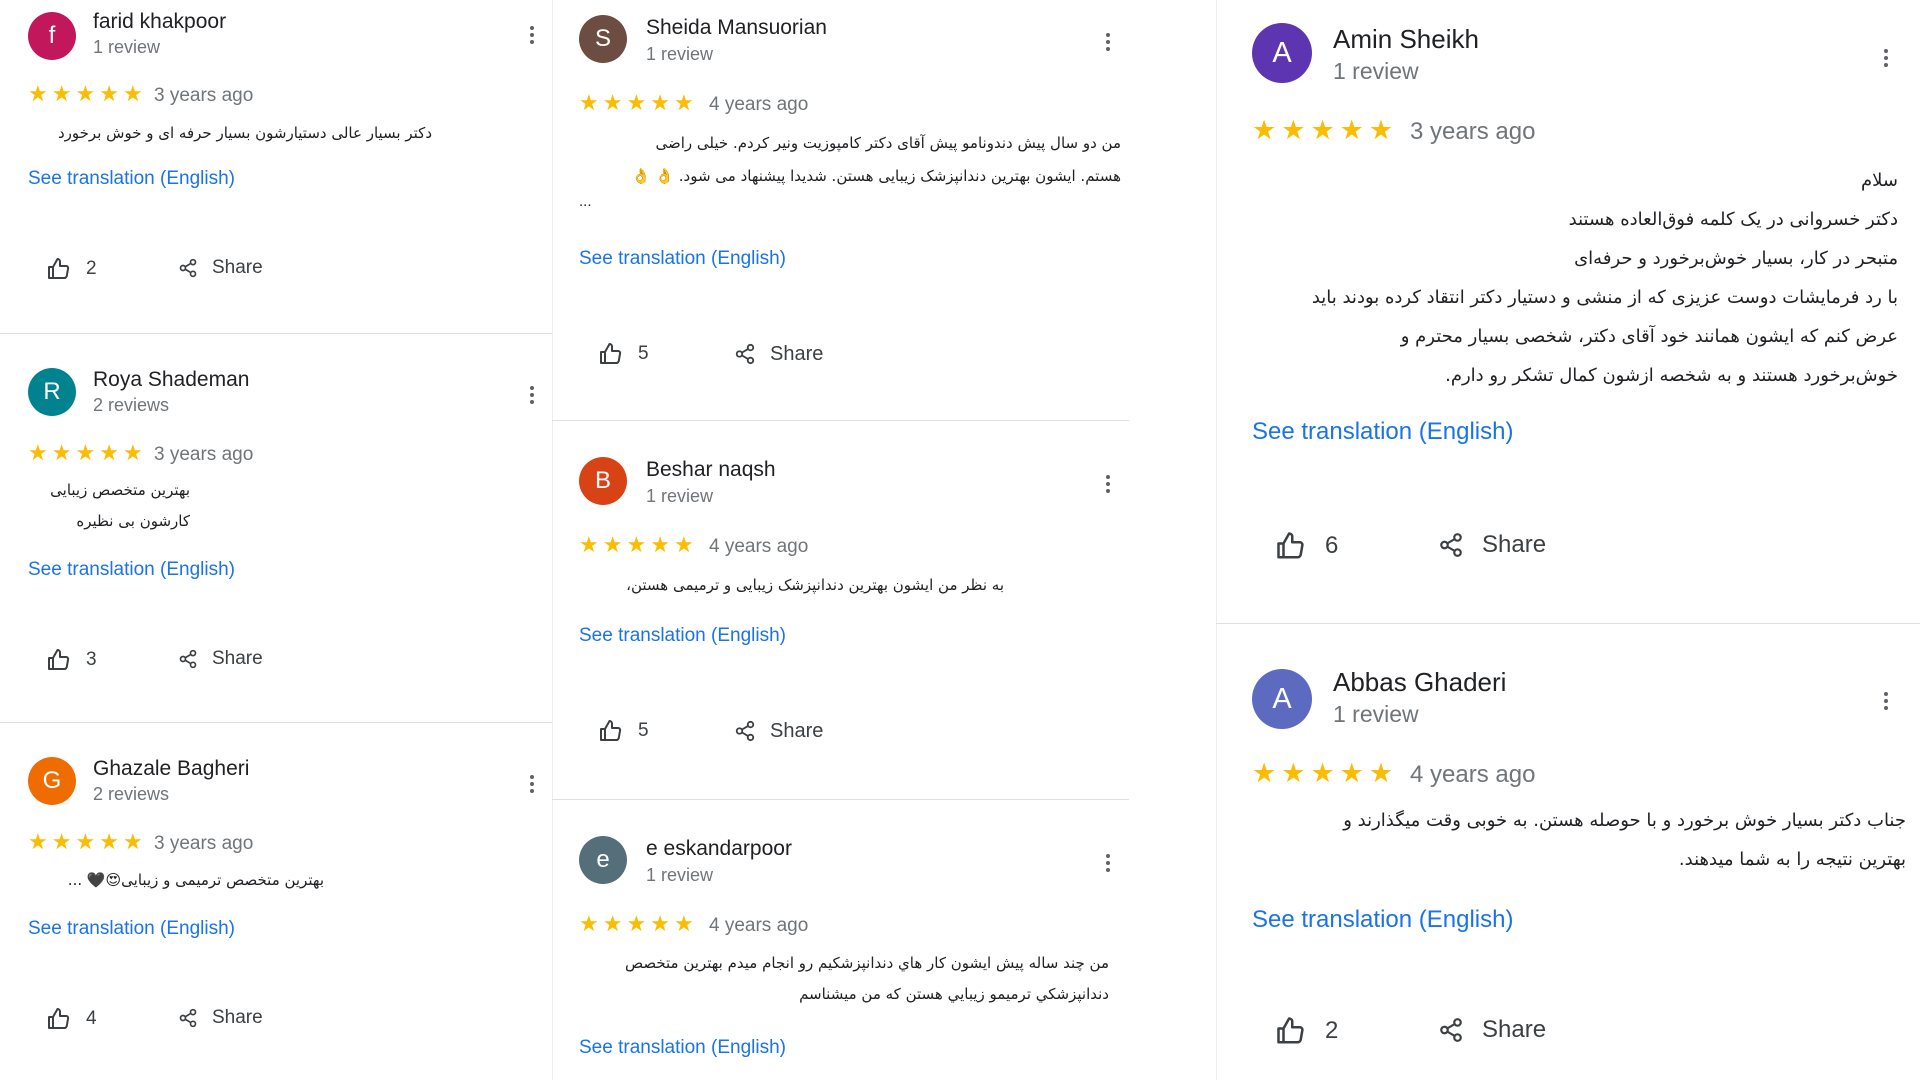 The height and width of the screenshot is (1080, 1920). What do you see at coordinates (1306, 546) in the screenshot?
I see `like-button: 6` at bounding box center [1306, 546].